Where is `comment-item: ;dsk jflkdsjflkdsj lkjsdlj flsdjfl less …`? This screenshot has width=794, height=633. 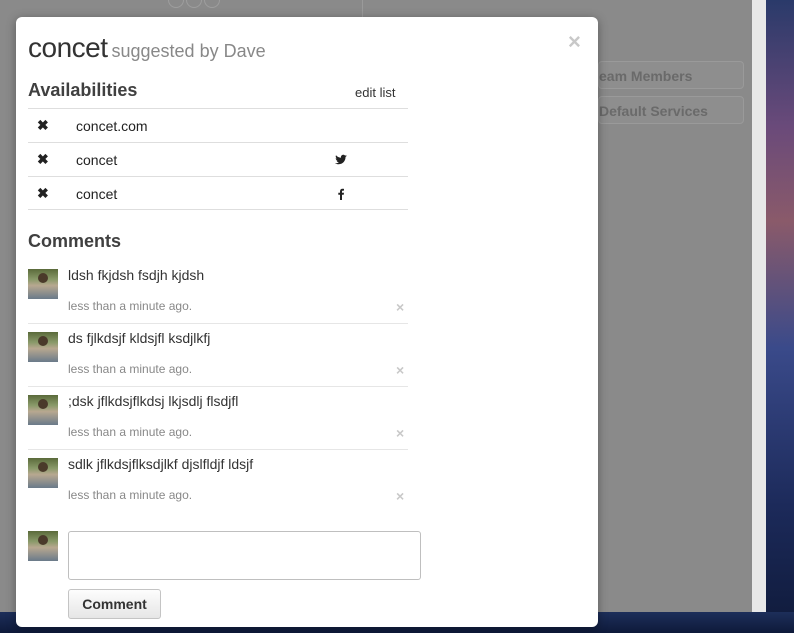 comment-item: ;dsk jflkdsjflkdsj lkjsdlj flsdjfl less … is located at coordinates (218, 418).